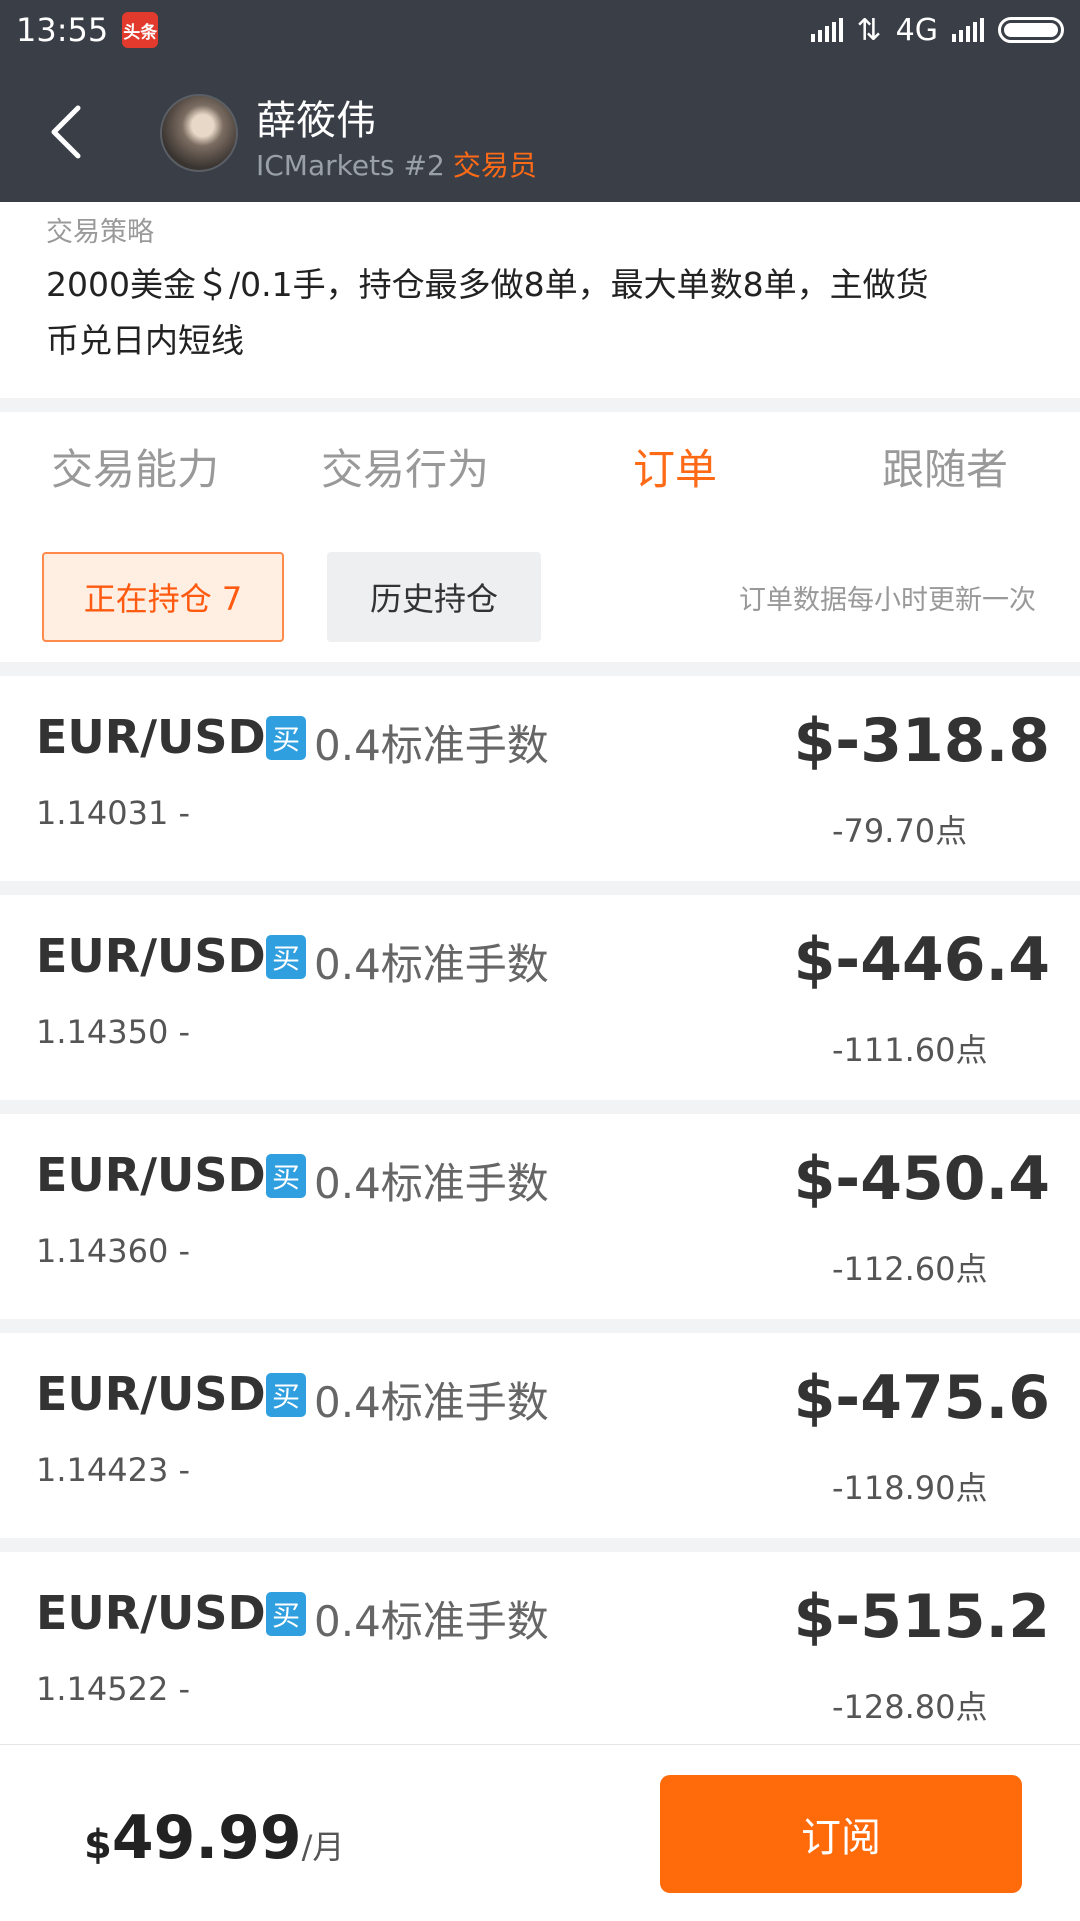  What do you see at coordinates (910, 1269) in the screenshot?
I see `order-points: -112.60点` at bounding box center [910, 1269].